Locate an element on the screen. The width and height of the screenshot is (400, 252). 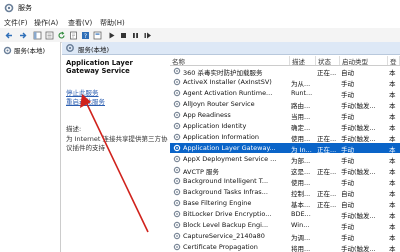
refresh-icon is located at coordinates (61, 35).